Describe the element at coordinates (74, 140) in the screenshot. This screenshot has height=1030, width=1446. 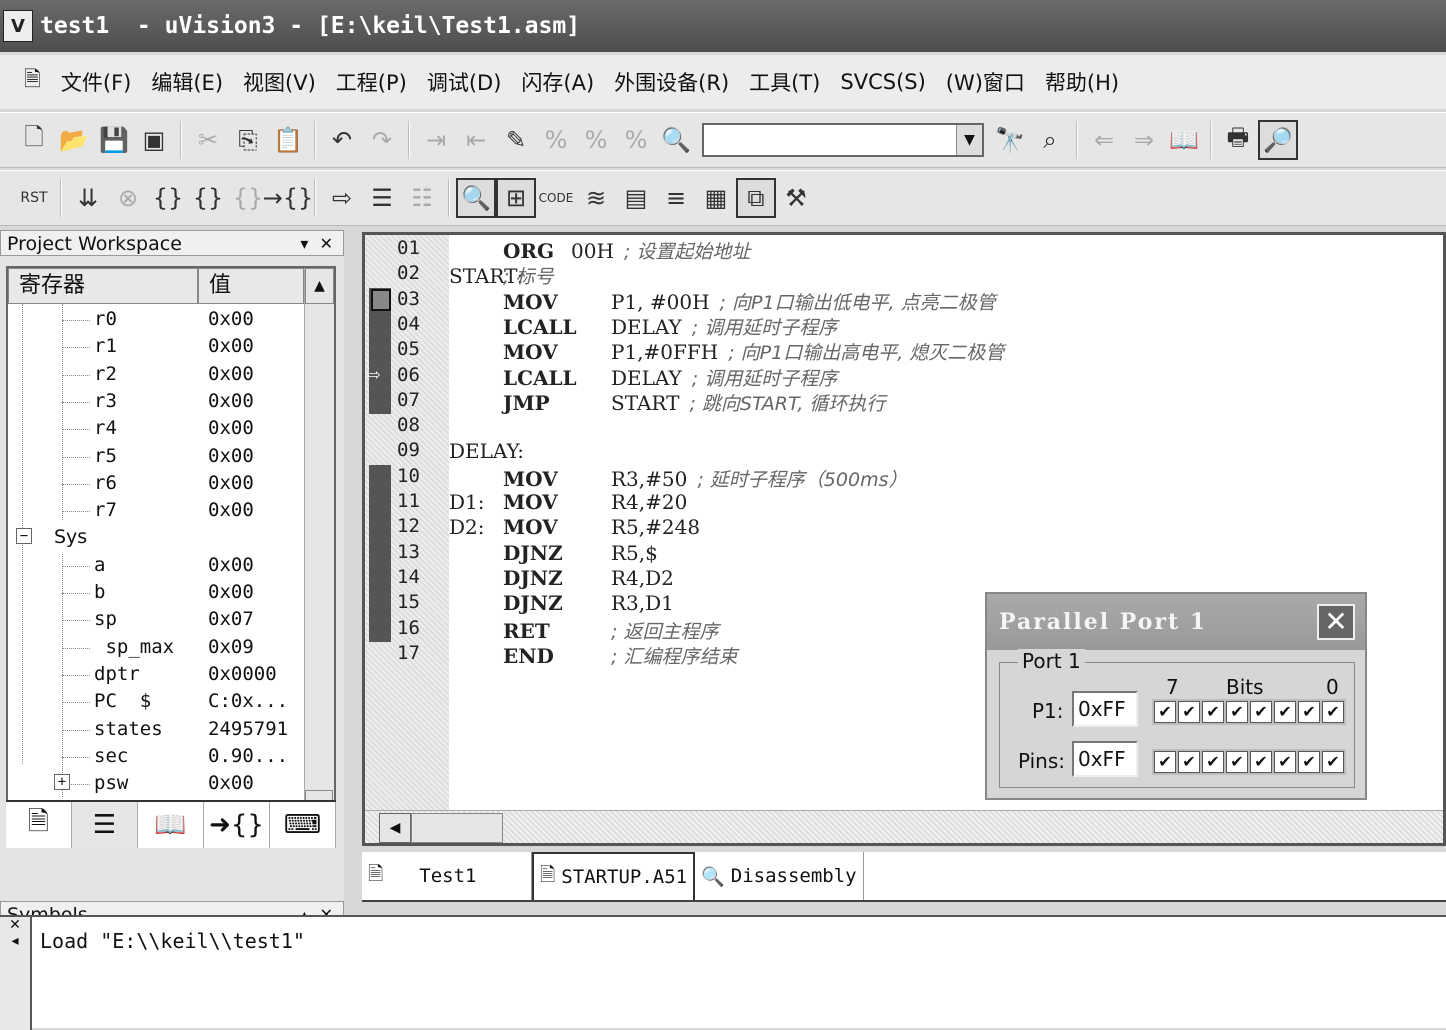
I see `open-folder-icon: 📂` at that location.